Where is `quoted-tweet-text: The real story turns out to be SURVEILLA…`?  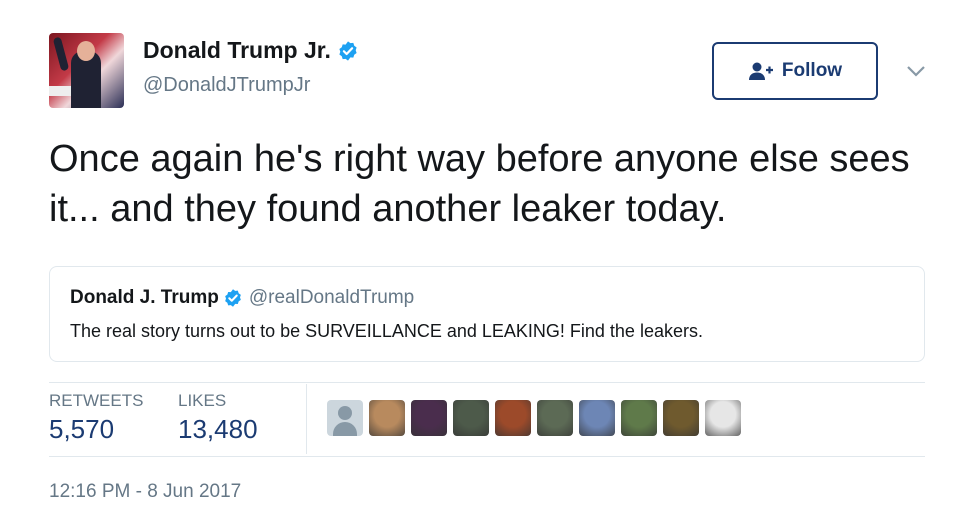
quoted-tweet-text: The real story turns out to be SURVEILLA… is located at coordinates (386, 331).